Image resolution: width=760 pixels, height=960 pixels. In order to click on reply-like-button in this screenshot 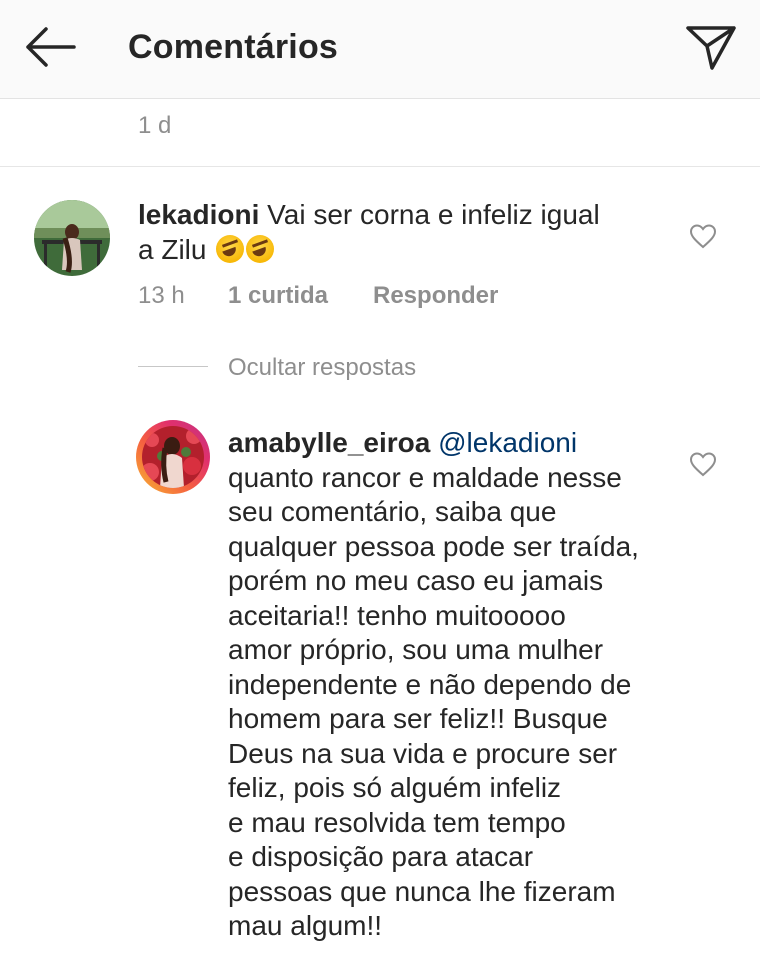, I will do `click(703, 464)`.